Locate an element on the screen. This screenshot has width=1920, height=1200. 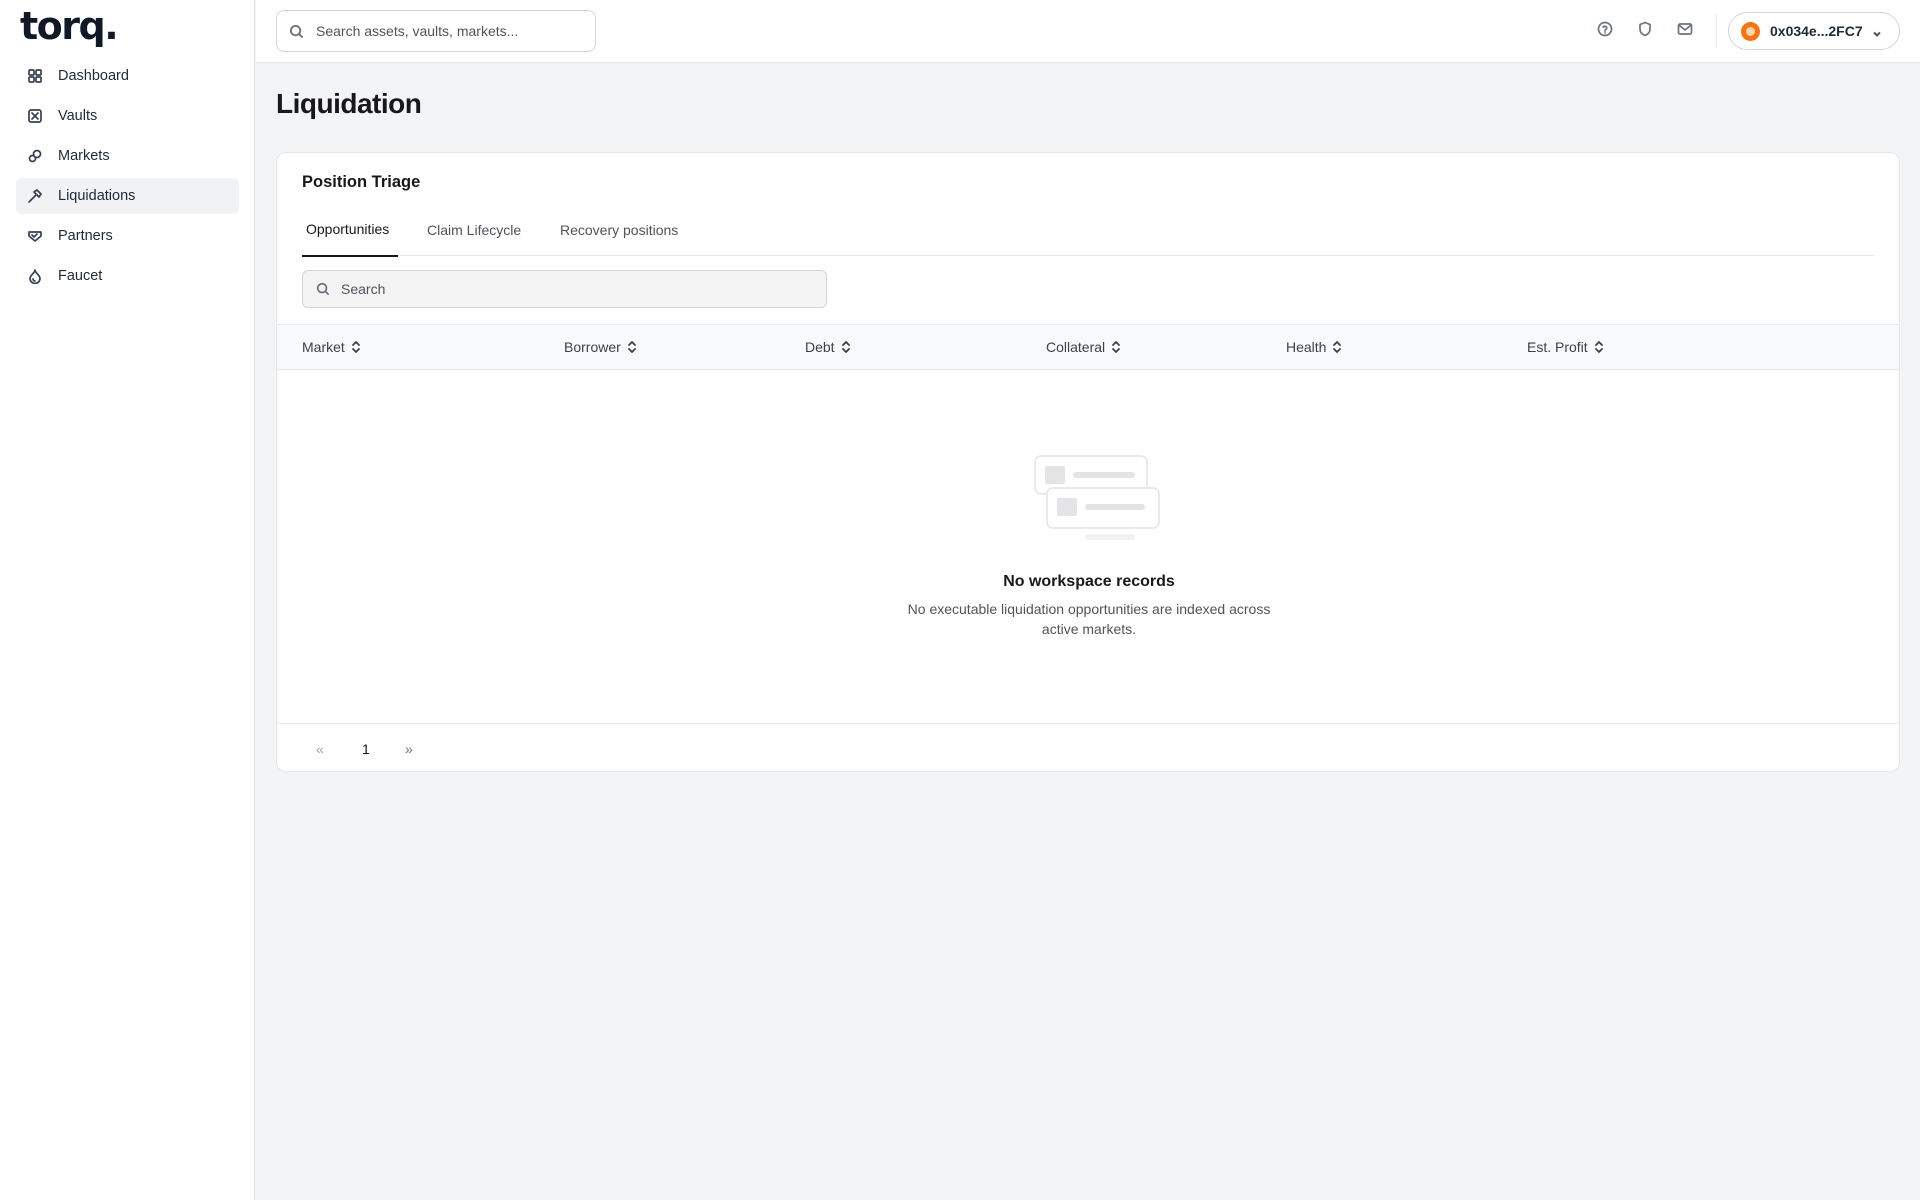
column-label: Health is located at coordinates (1306, 347).